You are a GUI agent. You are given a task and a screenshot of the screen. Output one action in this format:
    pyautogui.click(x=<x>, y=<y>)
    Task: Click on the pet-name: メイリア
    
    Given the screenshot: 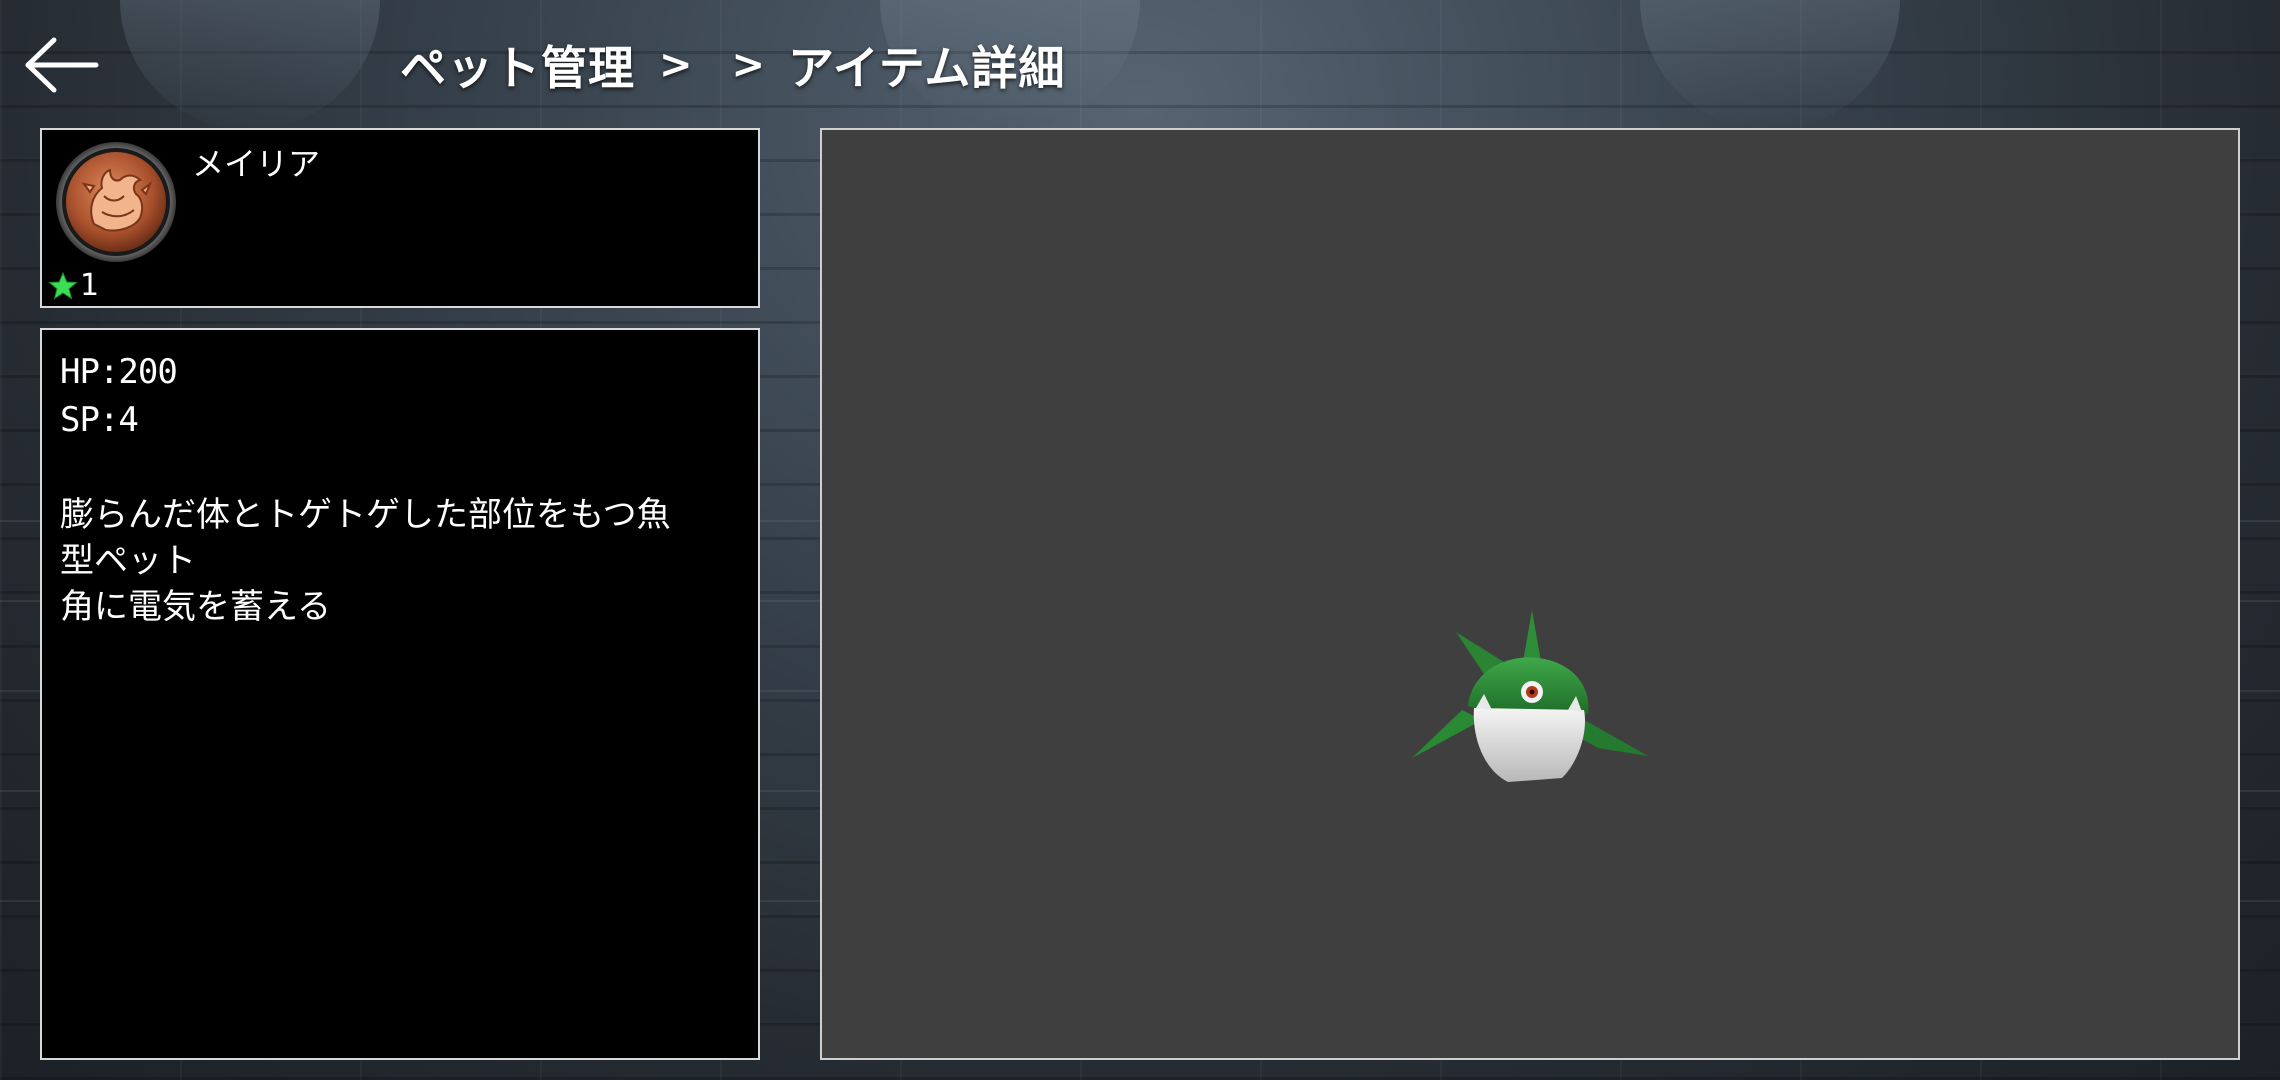 What is the action you would take?
    pyautogui.click(x=256, y=164)
    